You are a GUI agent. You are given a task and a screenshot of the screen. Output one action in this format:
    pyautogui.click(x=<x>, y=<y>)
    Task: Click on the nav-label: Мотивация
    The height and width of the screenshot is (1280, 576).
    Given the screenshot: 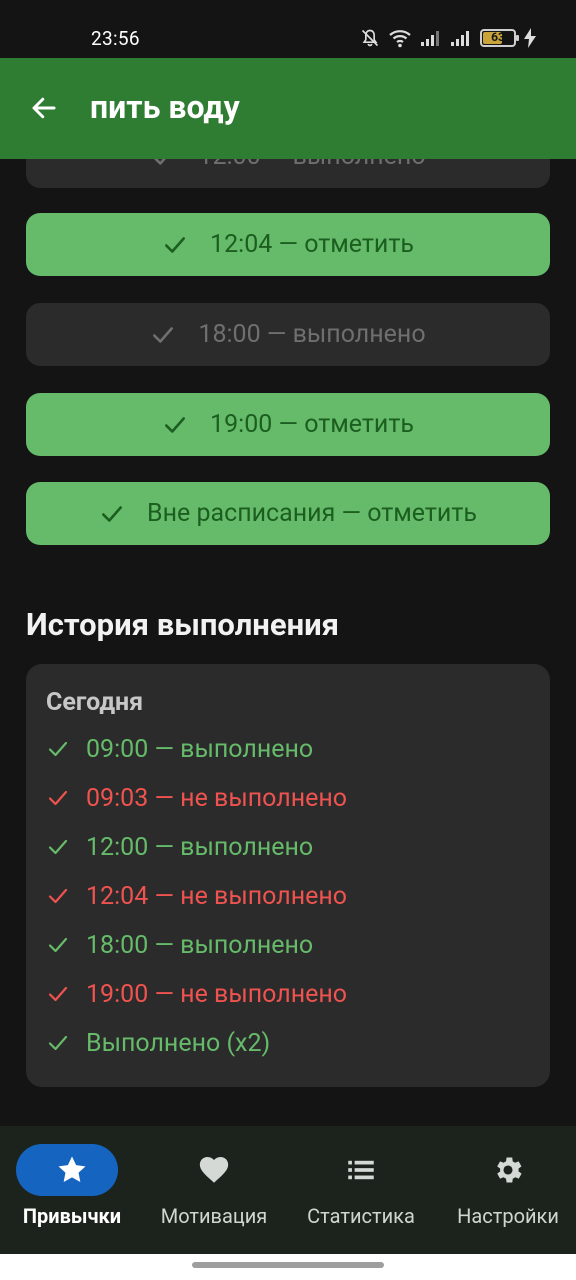 What is the action you would take?
    pyautogui.click(x=214, y=1216)
    